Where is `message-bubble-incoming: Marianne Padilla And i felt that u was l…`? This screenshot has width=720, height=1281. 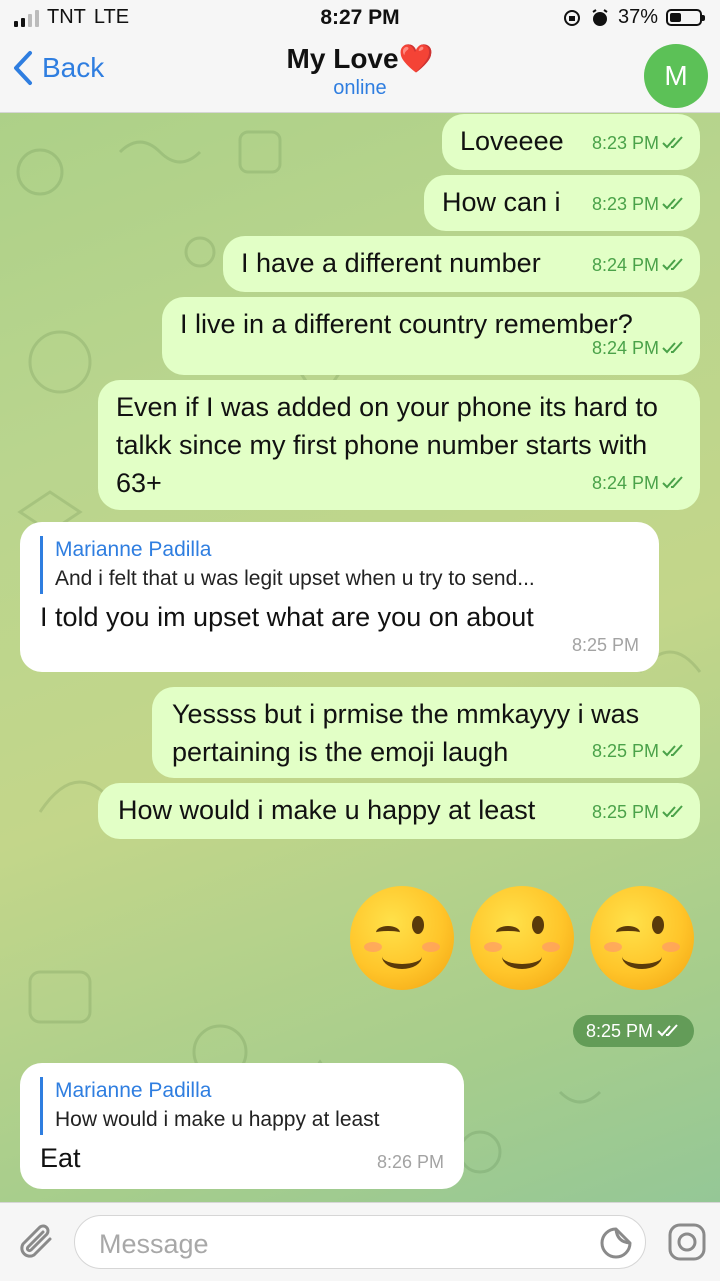
message-bubble-incoming: Marianne Padilla And i felt that u was l… is located at coordinates (339, 597).